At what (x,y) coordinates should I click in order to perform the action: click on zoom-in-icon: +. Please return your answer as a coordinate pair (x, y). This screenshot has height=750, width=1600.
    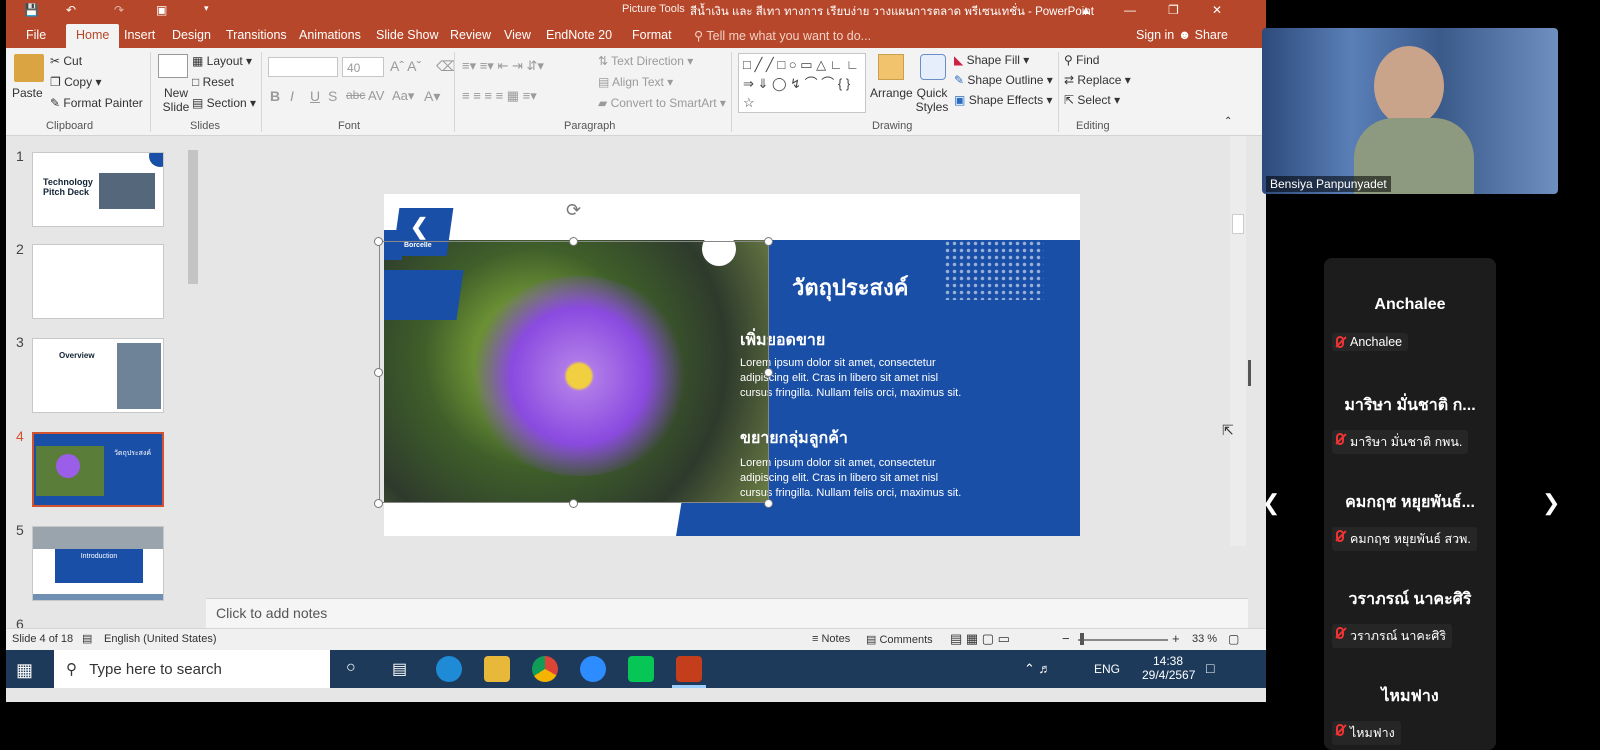
    Looking at the image, I should click on (1176, 638).